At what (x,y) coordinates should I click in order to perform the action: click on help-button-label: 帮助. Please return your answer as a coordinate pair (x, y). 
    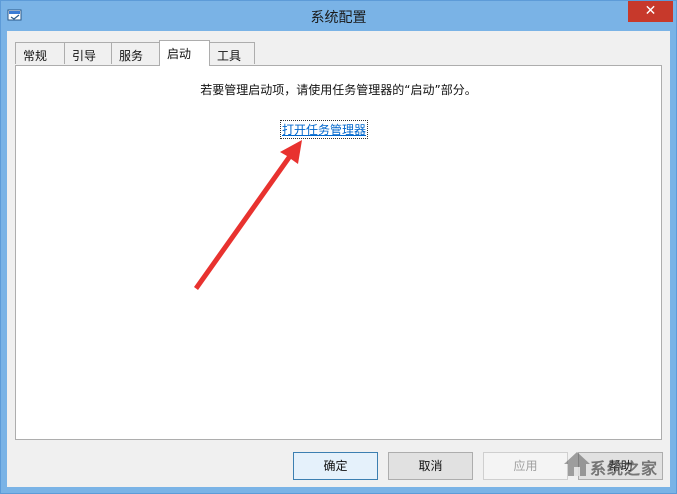
    Looking at the image, I should click on (620, 466).